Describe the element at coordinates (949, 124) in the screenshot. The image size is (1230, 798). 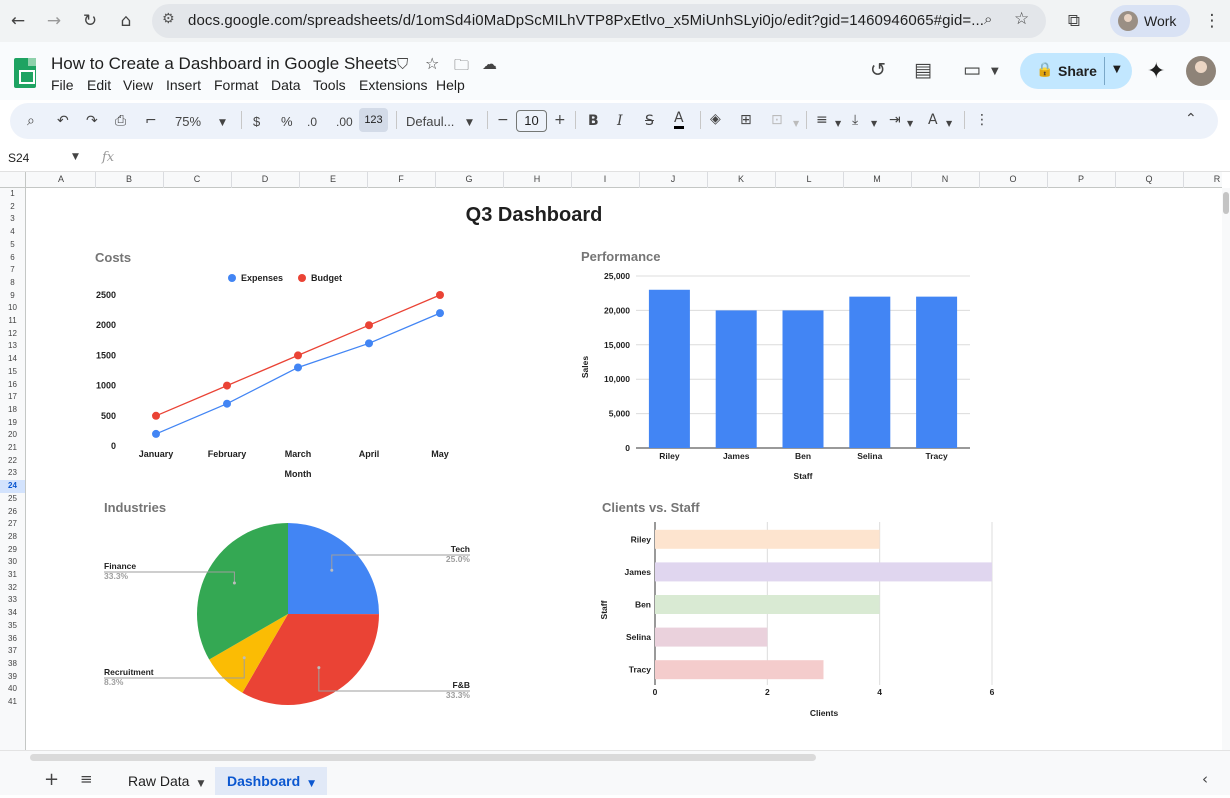
I see `rotation-caret-icon: ▼` at that location.